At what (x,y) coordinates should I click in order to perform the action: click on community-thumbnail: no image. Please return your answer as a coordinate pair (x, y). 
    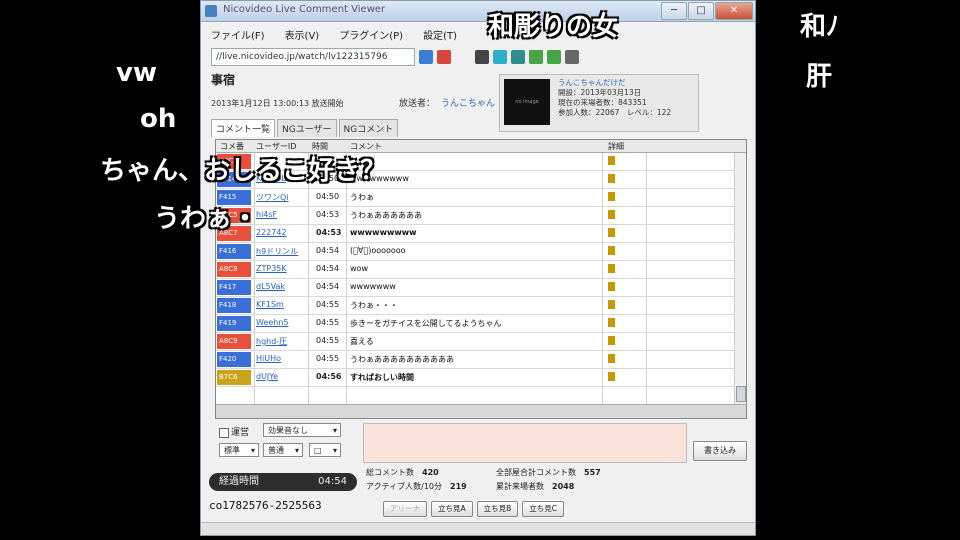
    Looking at the image, I should click on (527, 102).